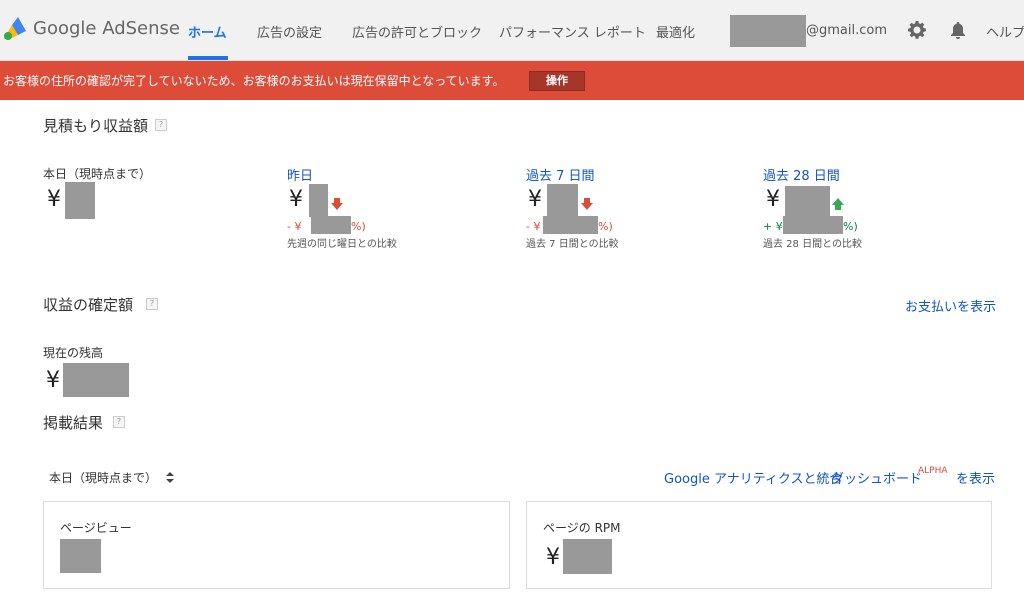 The height and width of the screenshot is (600, 1024). Describe the element at coordinates (587, 556) in the screenshot. I see `page-rpm-value-redacted` at that location.